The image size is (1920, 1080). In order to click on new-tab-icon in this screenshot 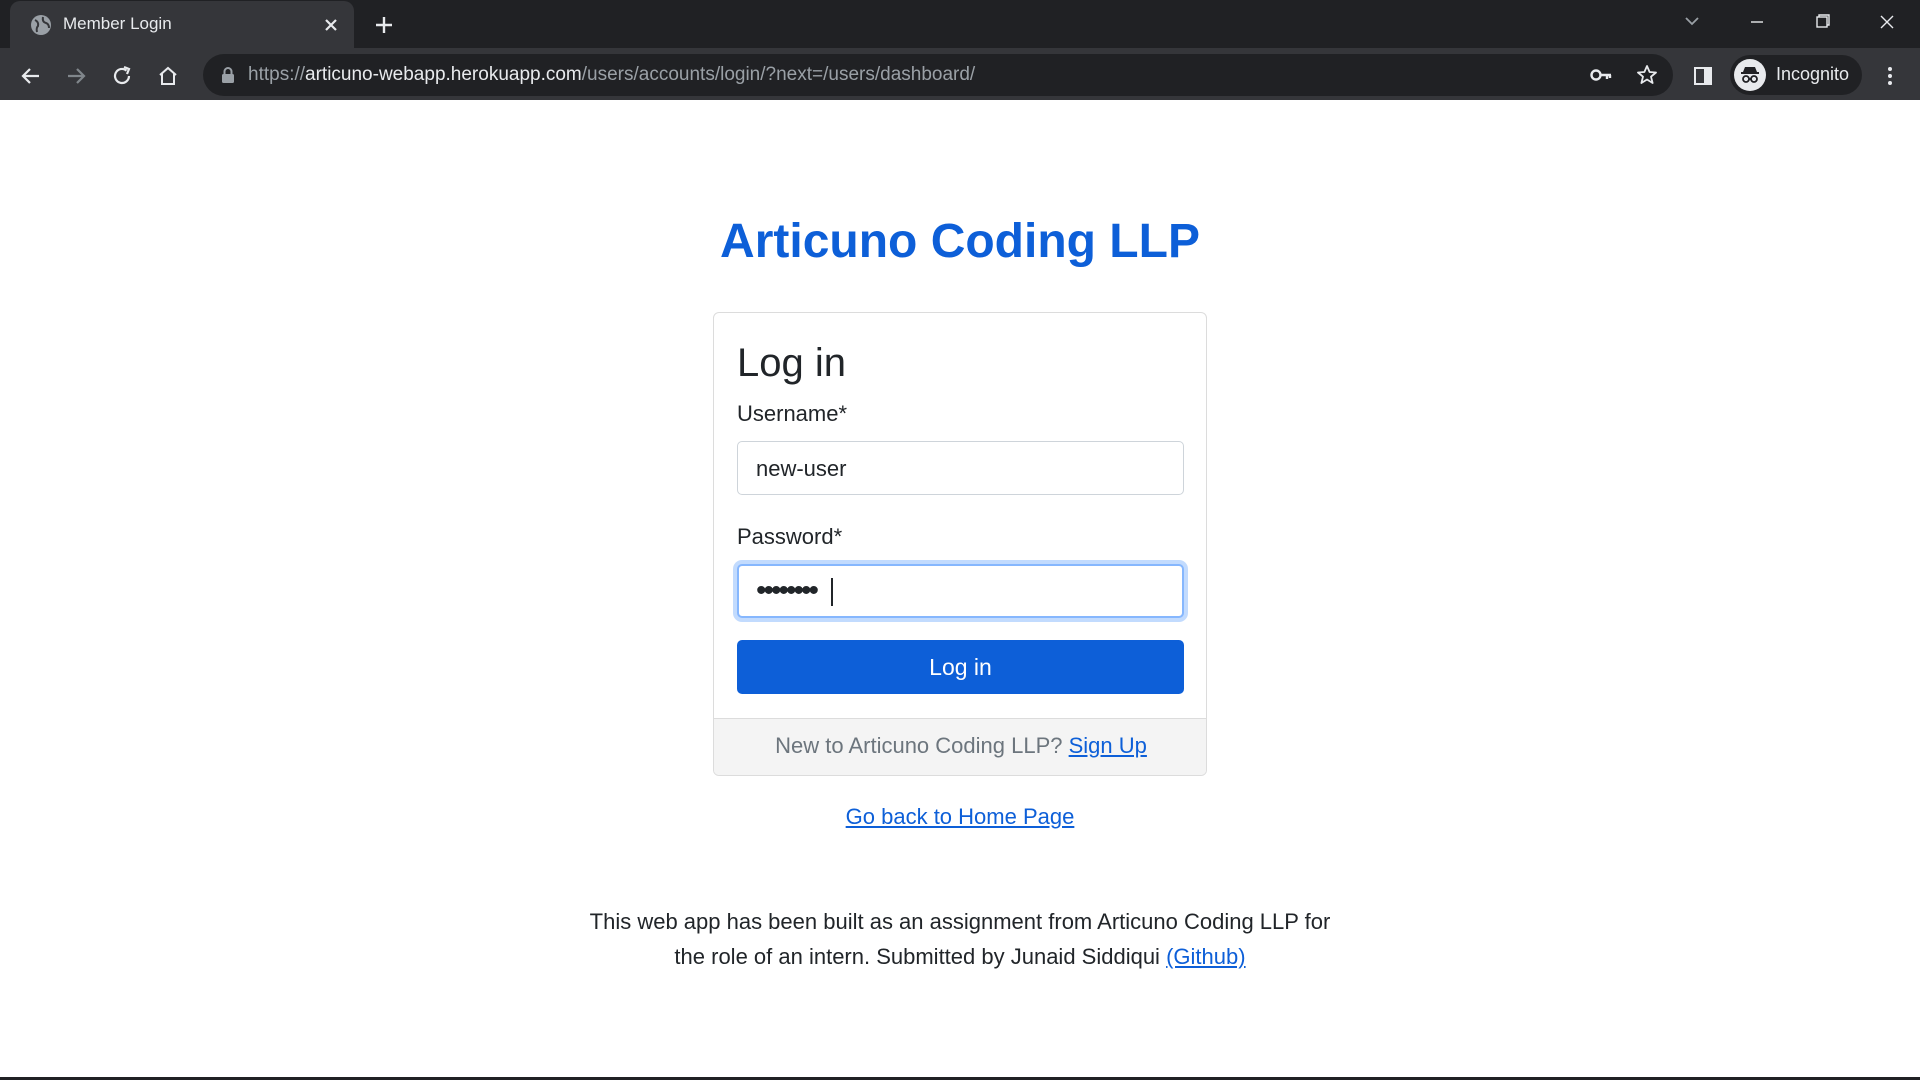, I will do `click(384, 25)`.